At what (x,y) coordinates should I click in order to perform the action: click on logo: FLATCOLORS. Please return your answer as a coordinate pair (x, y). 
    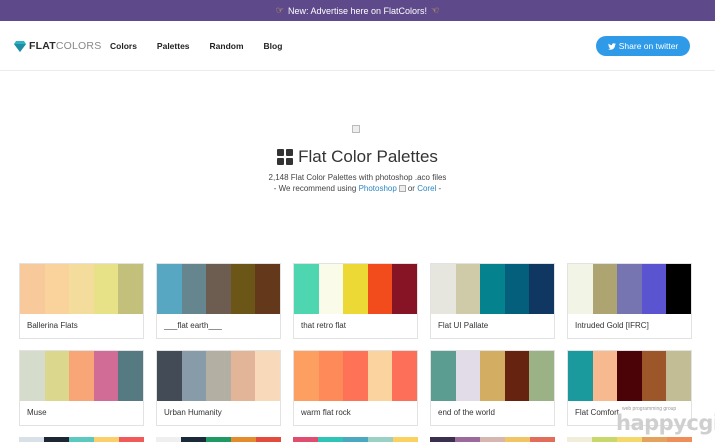
    Looking at the image, I should click on (57, 46).